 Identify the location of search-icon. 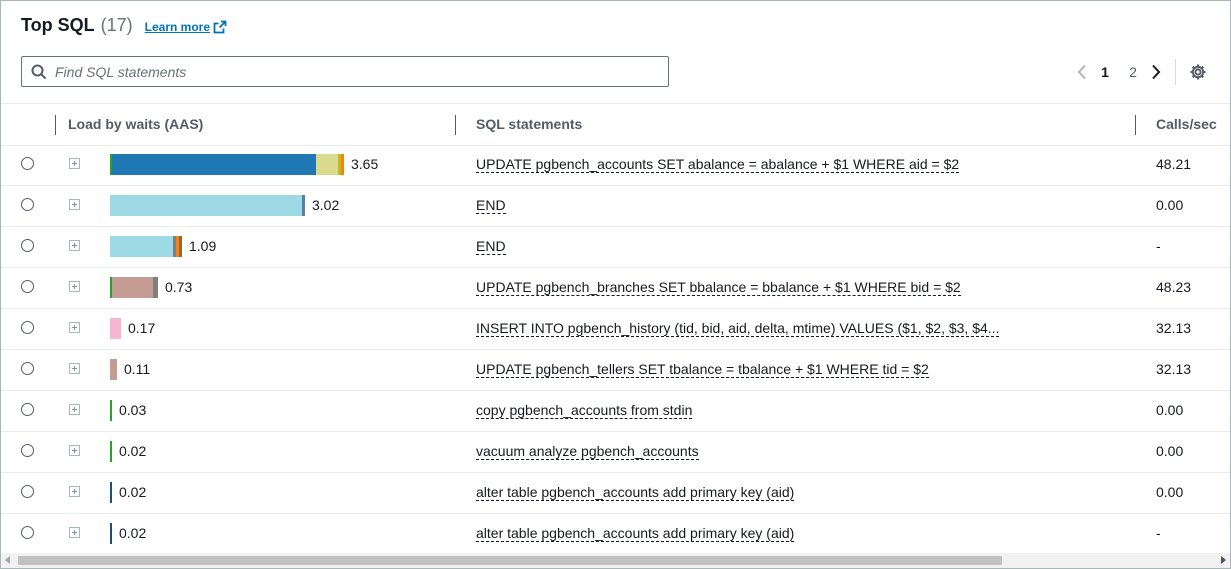
(39, 72).